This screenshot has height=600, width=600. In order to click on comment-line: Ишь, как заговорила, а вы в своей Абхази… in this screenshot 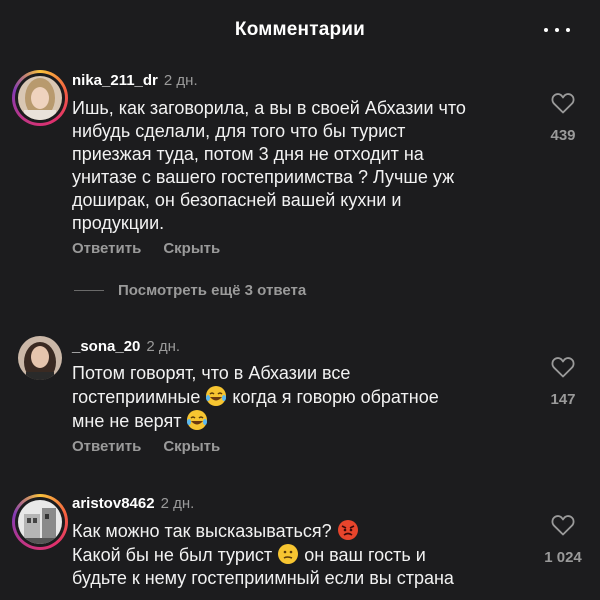, I will do `click(269, 108)`.